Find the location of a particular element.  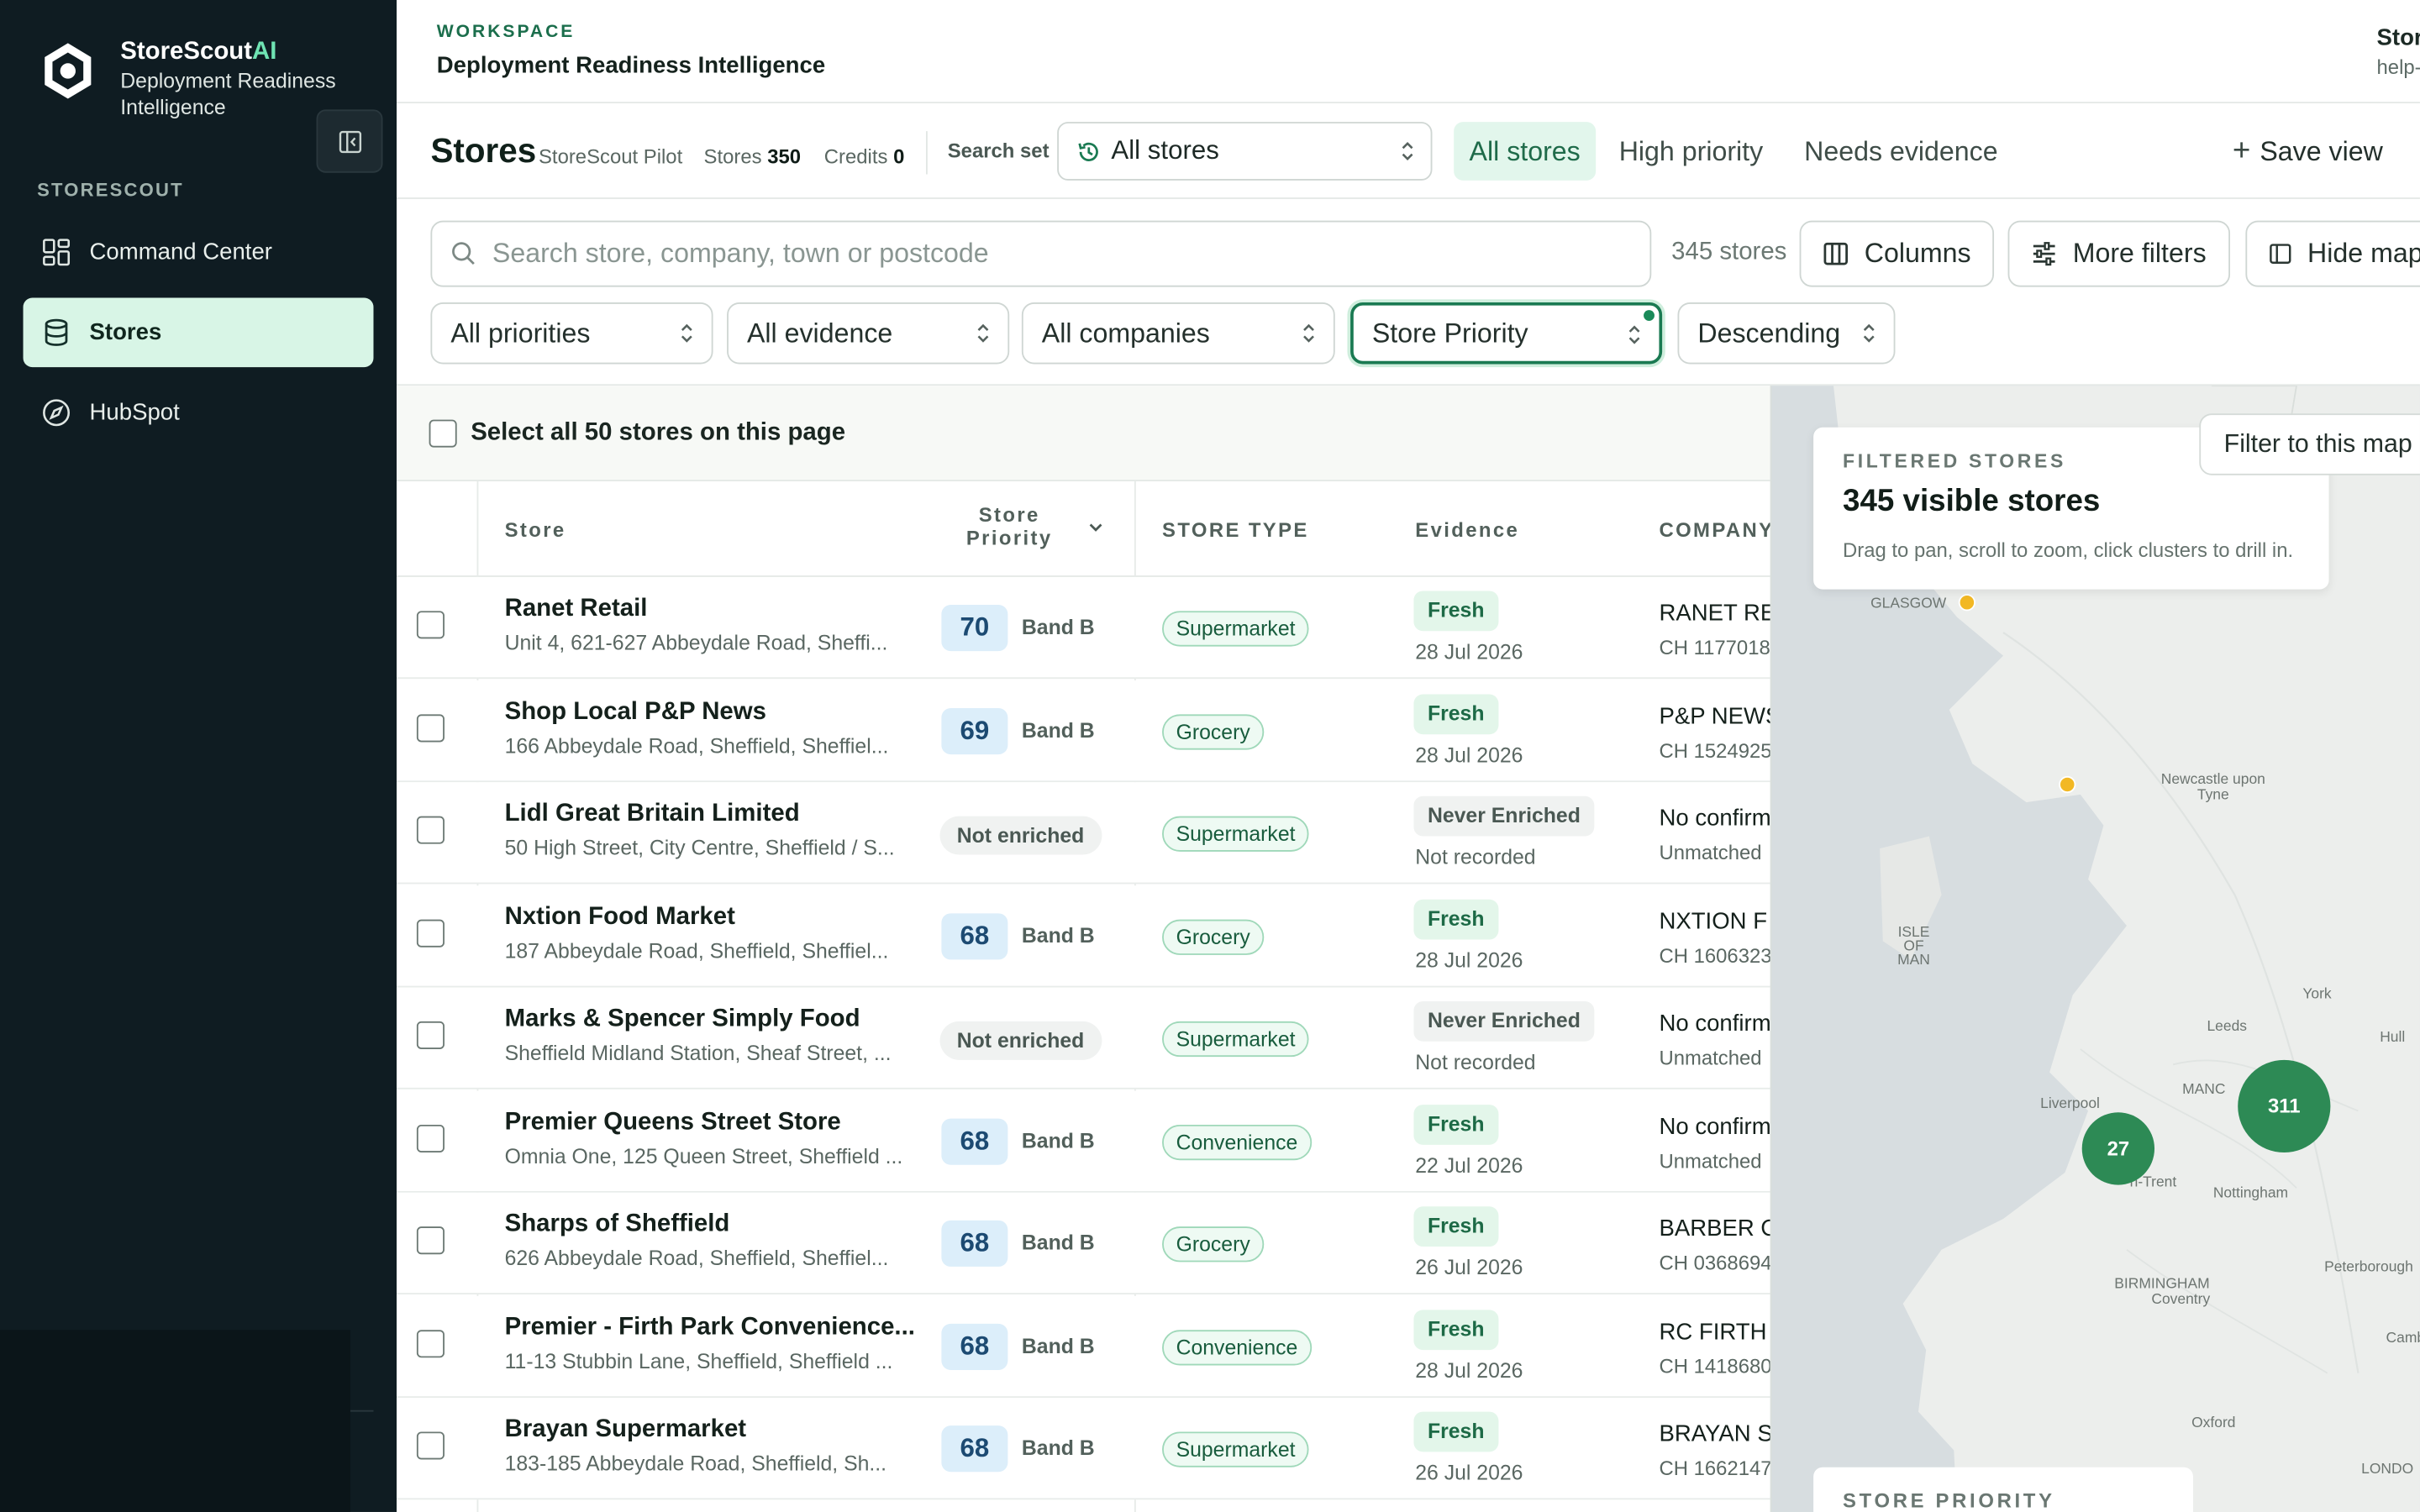

map-place-label: GLASGOW is located at coordinates (1909, 604).